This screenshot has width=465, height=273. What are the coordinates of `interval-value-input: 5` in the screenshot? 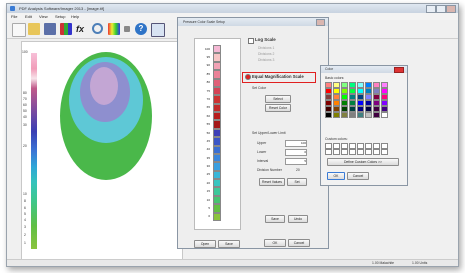 It's located at (296, 161).